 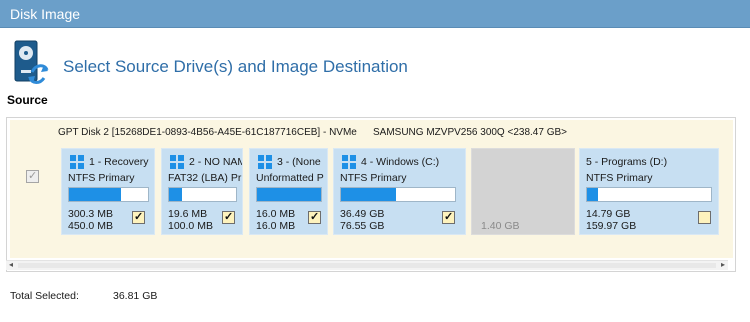 What do you see at coordinates (135, 296) in the screenshot?
I see `total-selected-value: 36.81 GB` at bounding box center [135, 296].